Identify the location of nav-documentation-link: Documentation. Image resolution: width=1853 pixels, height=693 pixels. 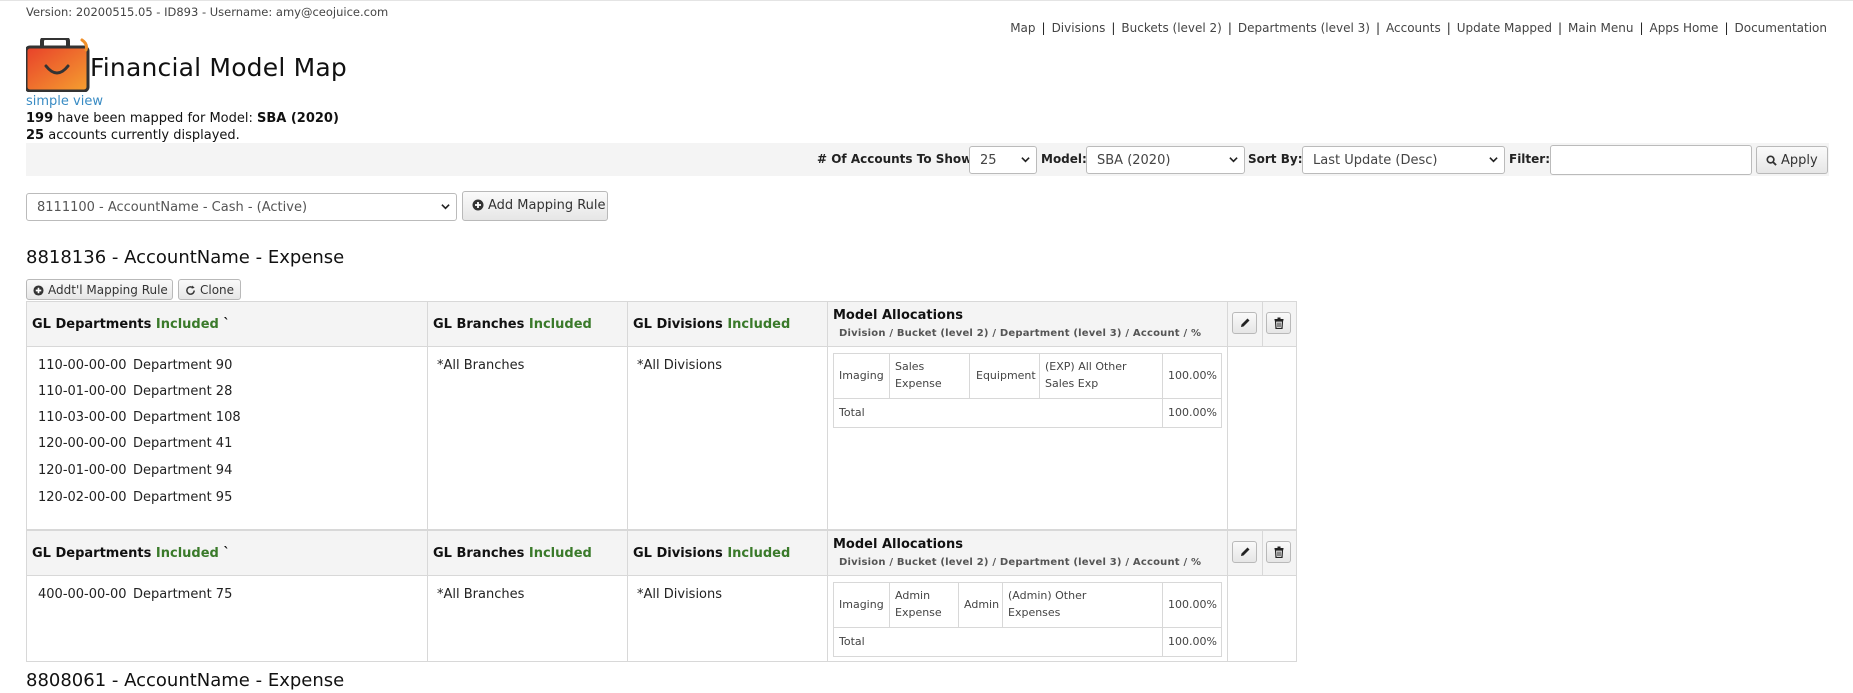
(1780, 28).